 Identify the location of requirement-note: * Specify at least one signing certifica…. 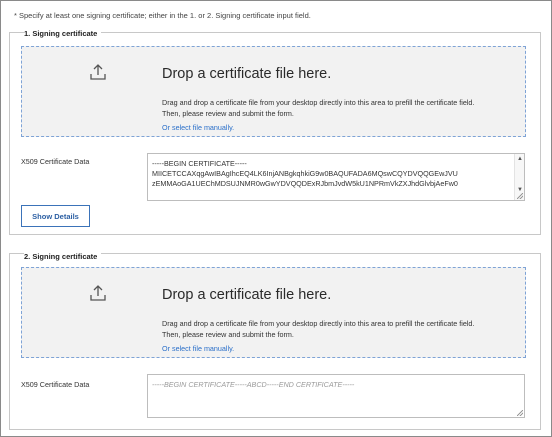
(162, 15).